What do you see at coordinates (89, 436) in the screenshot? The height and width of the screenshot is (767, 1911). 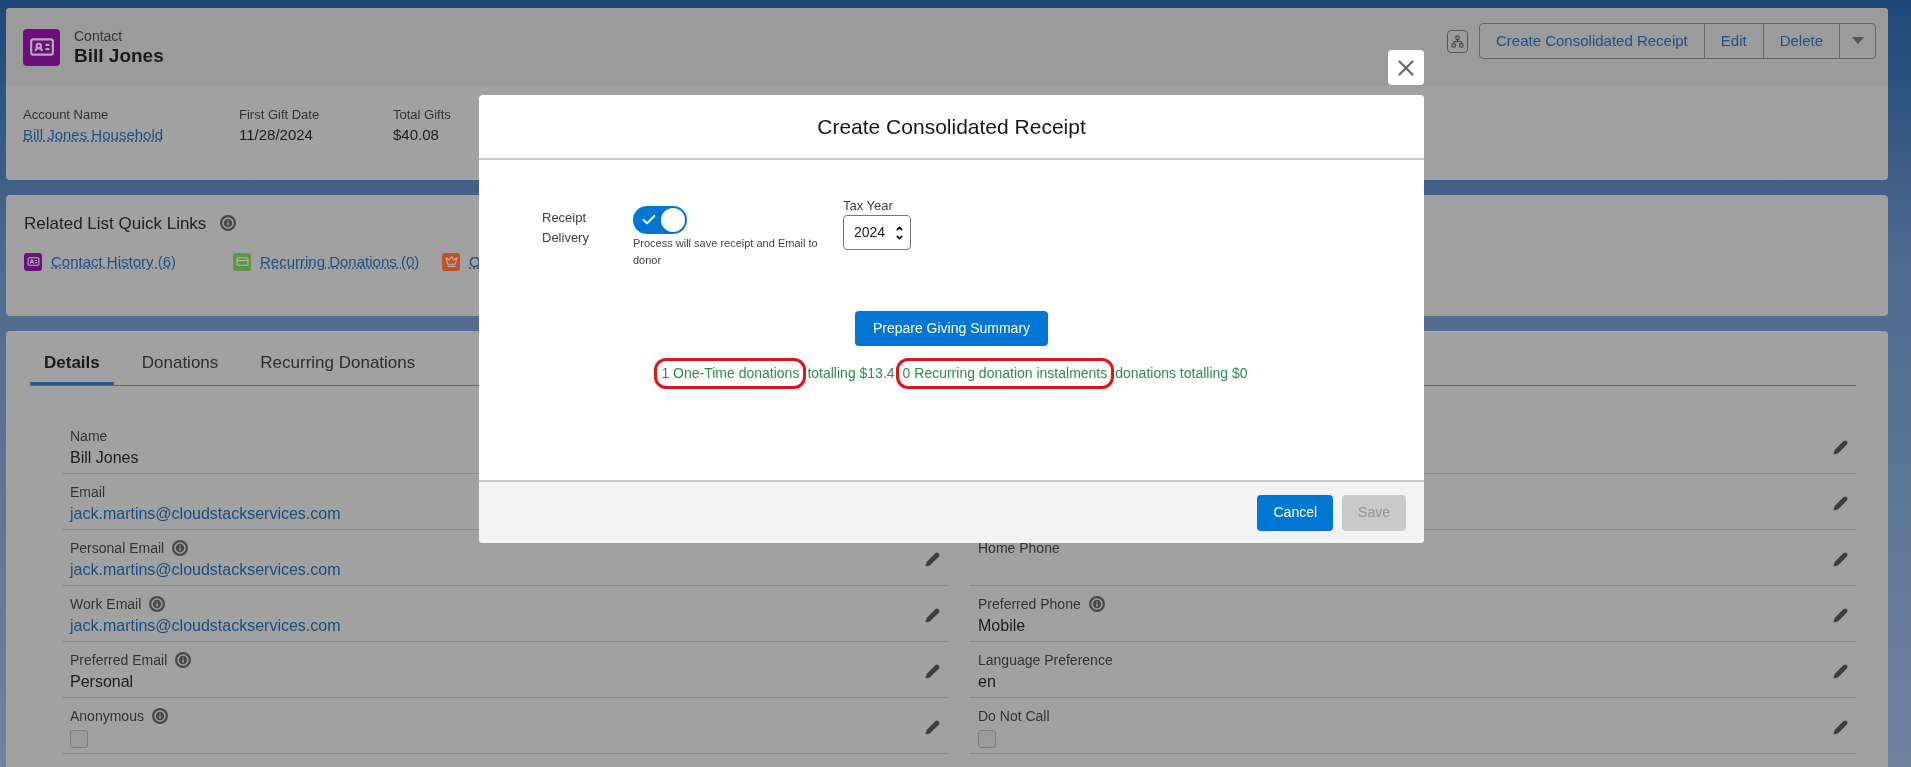 I see `field-label: Name` at bounding box center [89, 436].